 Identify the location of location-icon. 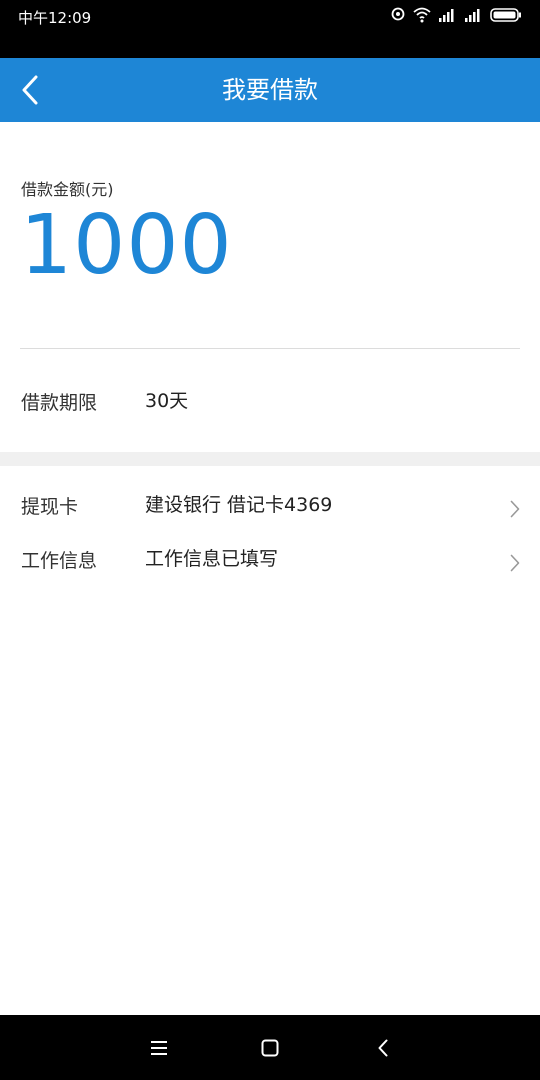
(398, 14).